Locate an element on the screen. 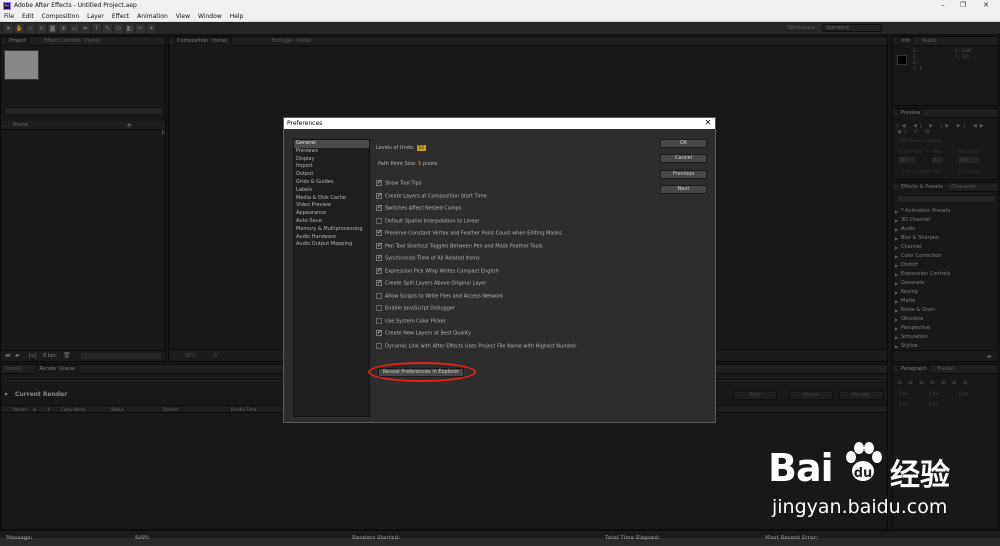  option-spatial-linear: Default Spatial Interpolation to Linear is located at coordinates (427, 220).